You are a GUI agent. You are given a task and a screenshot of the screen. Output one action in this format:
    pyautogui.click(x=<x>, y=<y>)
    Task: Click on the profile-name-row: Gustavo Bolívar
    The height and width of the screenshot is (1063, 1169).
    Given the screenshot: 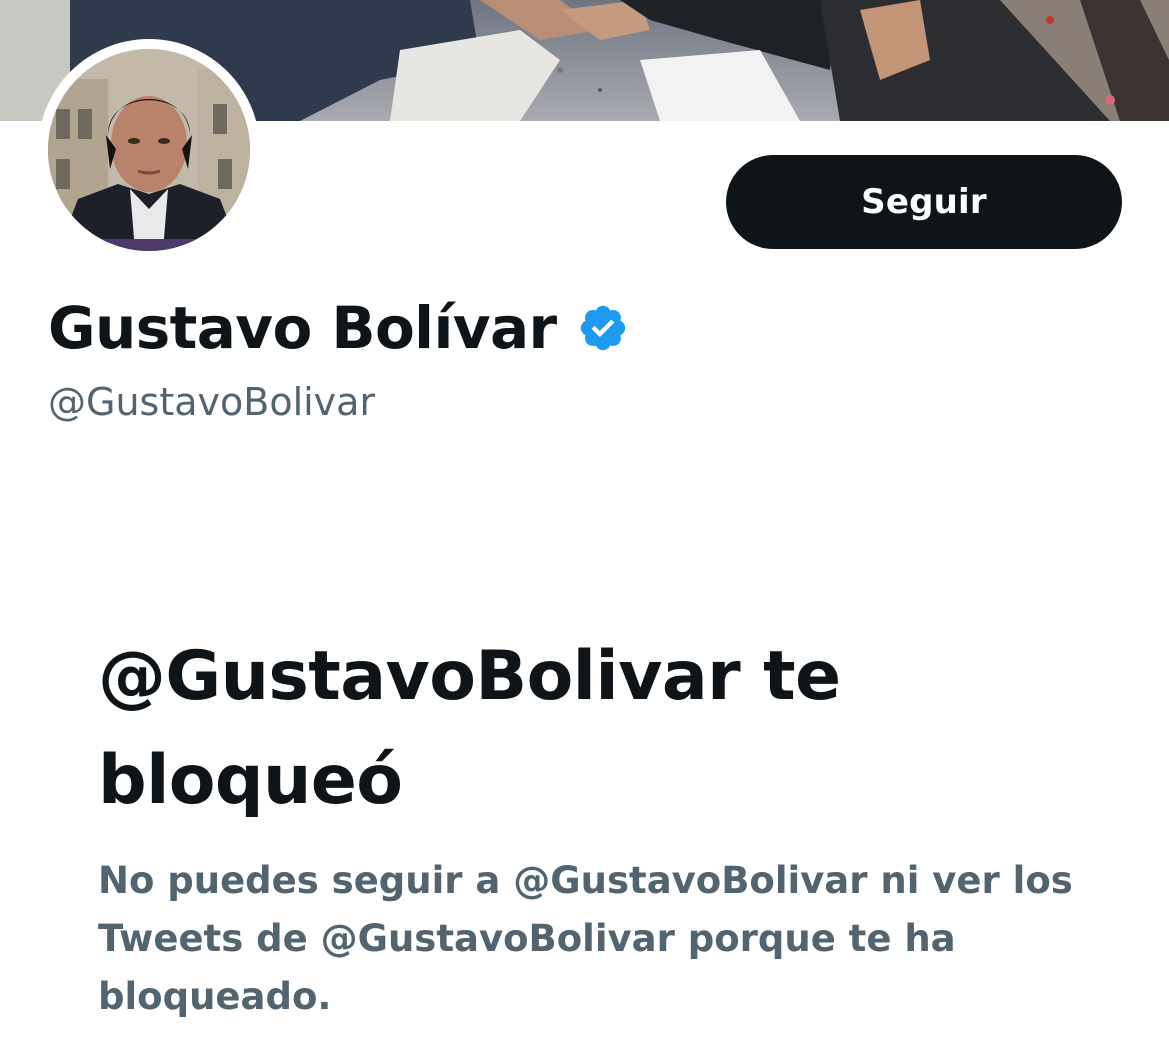 What is the action you would take?
    pyautogui.click(x=338, y=327)
    